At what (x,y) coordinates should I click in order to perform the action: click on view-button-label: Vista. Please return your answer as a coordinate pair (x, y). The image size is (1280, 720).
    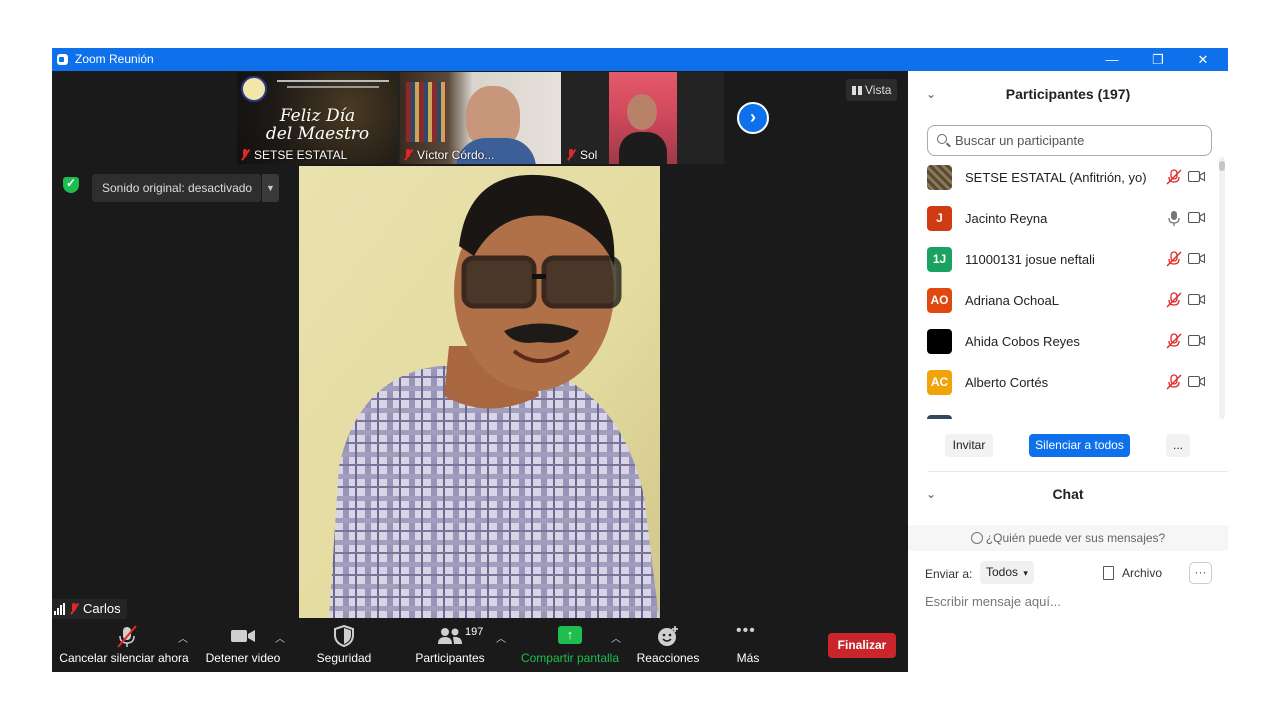
    Looking at the image, I should click on (878, 90).